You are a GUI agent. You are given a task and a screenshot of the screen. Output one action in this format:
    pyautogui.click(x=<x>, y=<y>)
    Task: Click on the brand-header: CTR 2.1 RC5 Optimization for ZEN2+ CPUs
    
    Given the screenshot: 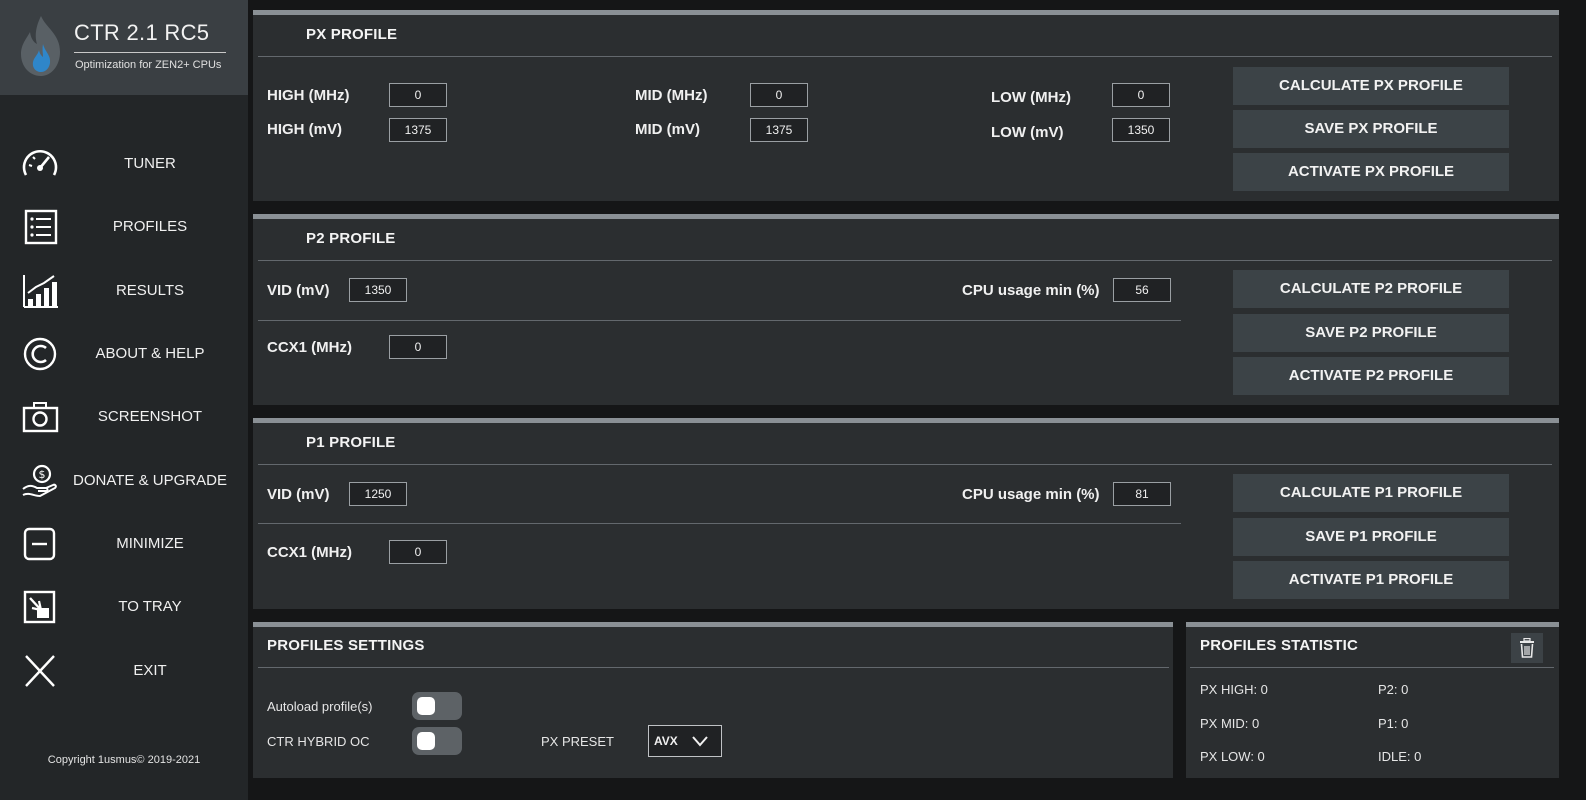 What is the action you would take?
    pyautogui.click(x=124, y=47)
    